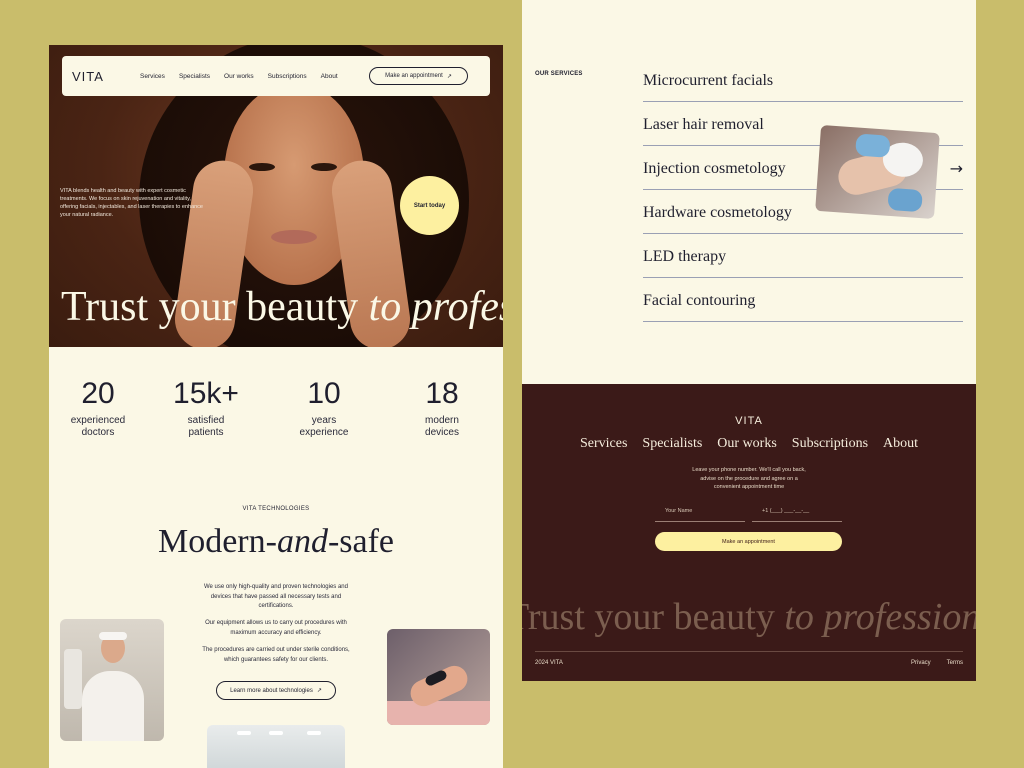 This screenshot has width=1024, height=768. Describe the element at coordinates (877, 172) in the screenshot. I see `service-hover-photo` at that location.